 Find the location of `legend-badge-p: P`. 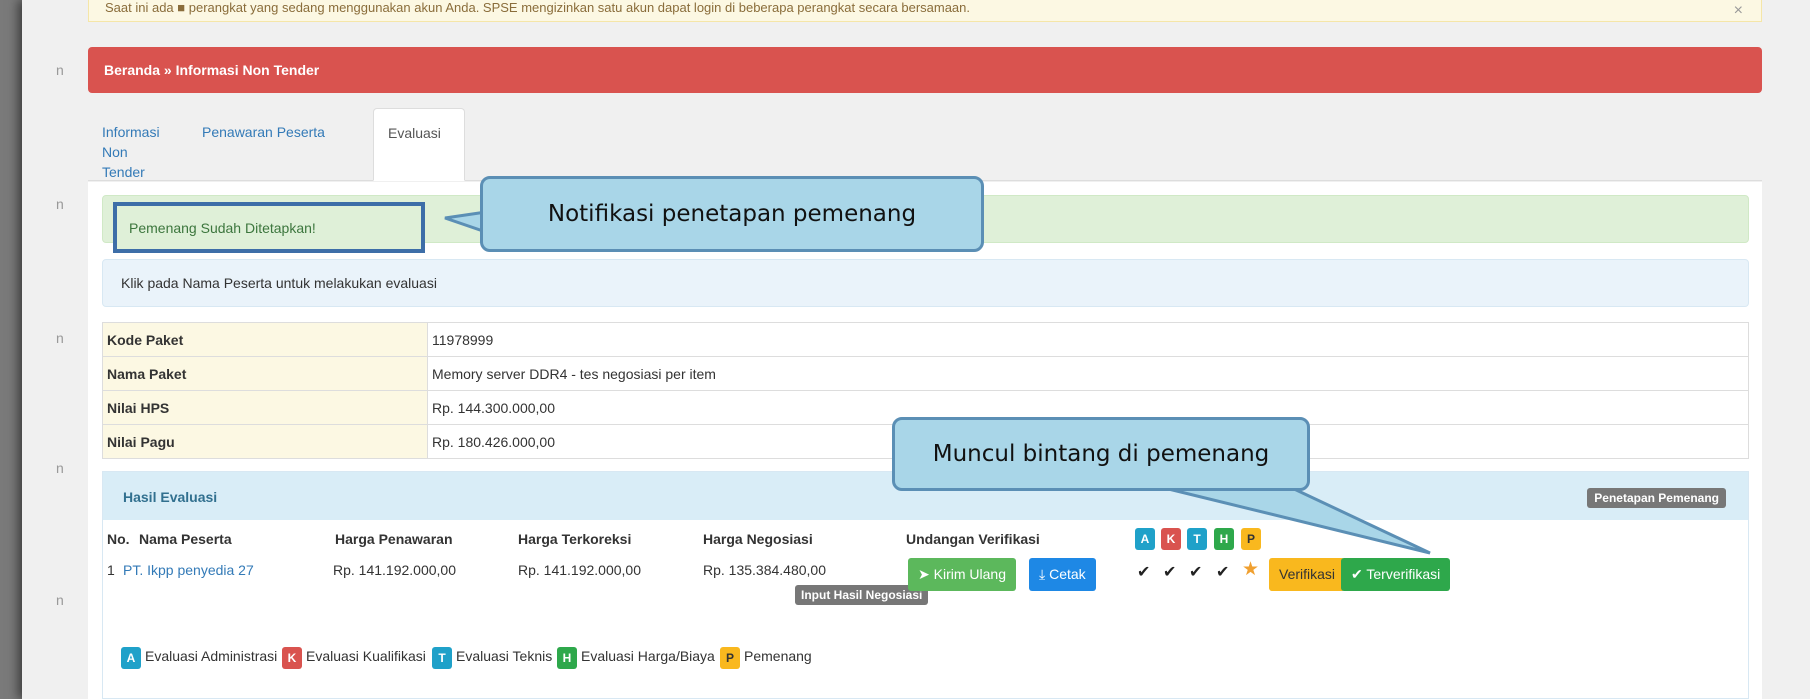

legend-badge-p: P is located at coordinates (730, 658).